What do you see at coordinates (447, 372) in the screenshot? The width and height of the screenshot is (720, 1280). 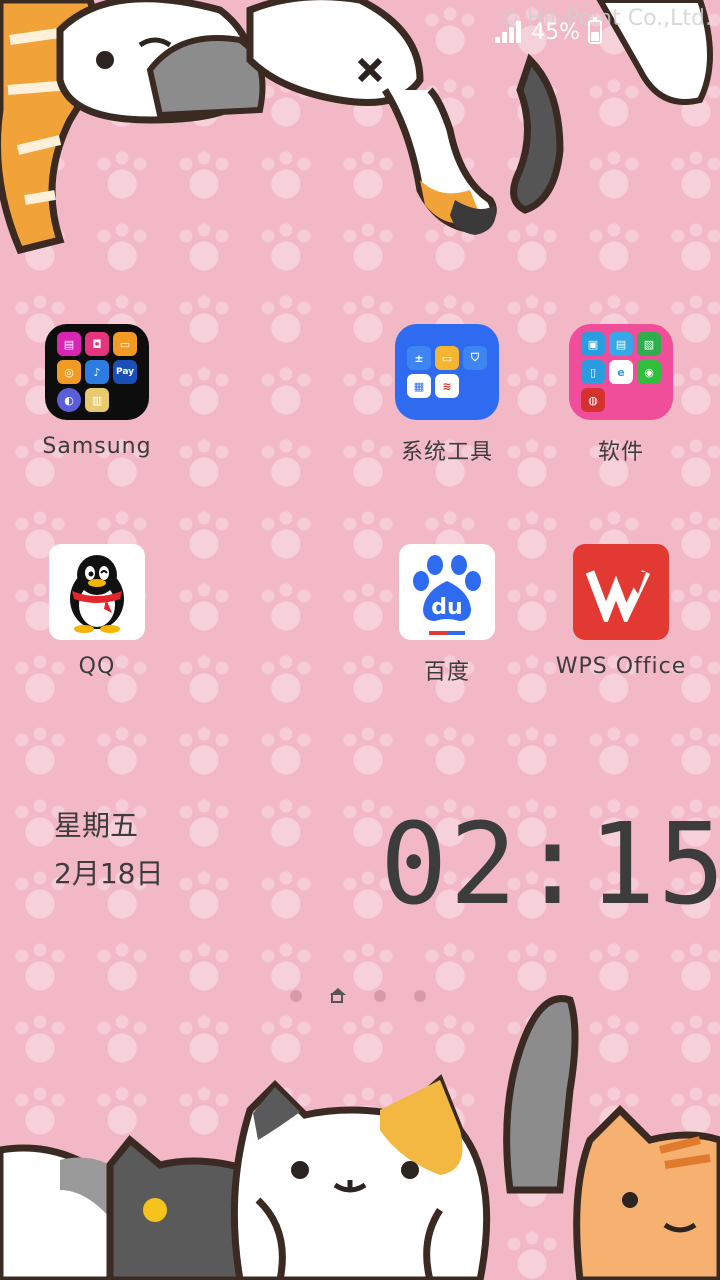 I see `system-tools-folder-icon: ± ▭ ⛉ ▦ ≋` at bounding box center [447, 372].